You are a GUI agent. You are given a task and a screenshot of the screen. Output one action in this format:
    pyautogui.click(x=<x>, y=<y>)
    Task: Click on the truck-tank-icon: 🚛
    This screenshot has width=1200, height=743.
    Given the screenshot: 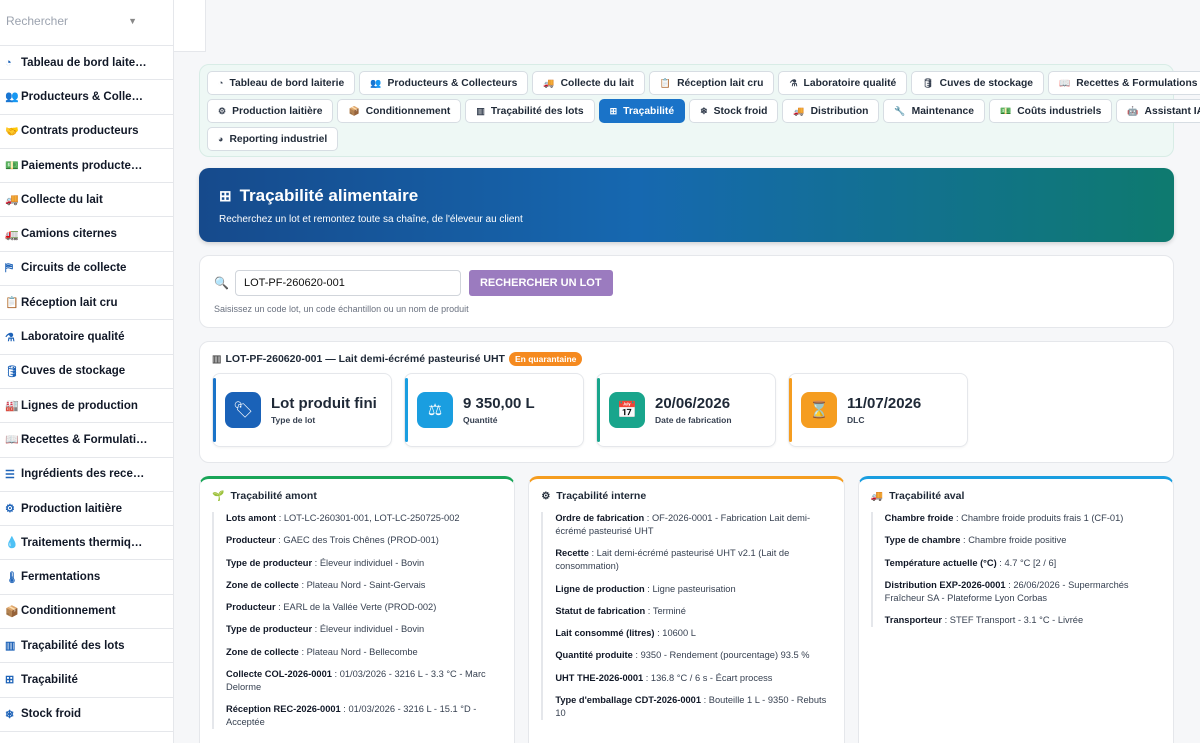 What is the action you would take?
    pyautogui.click(x=12, y=234)
    